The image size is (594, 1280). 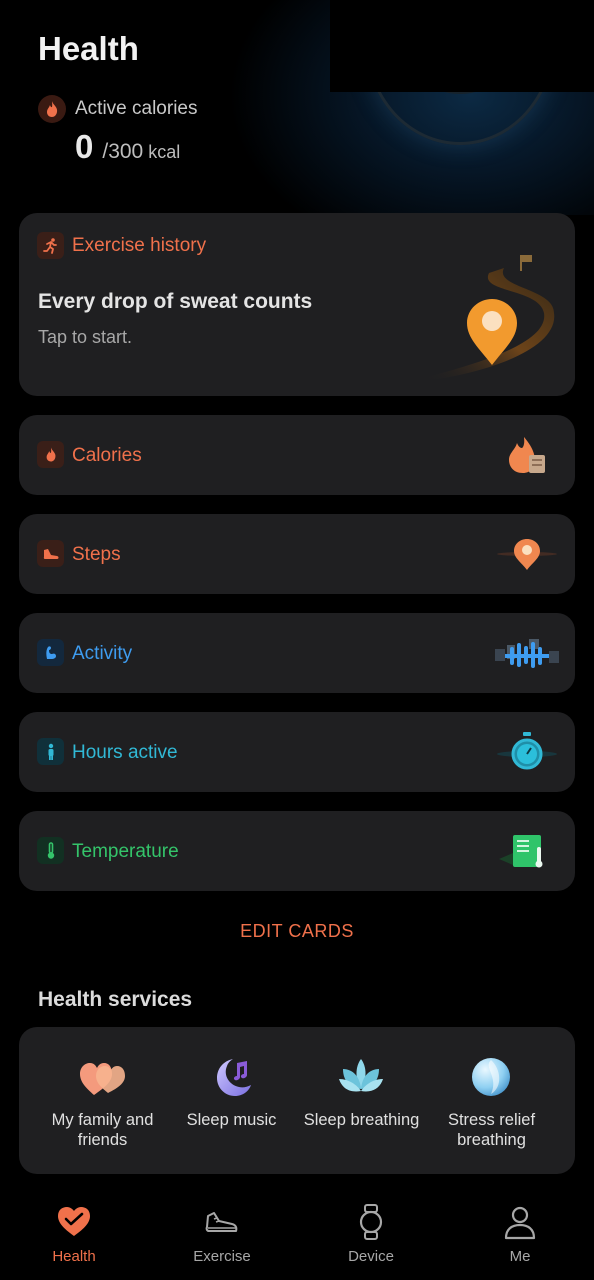 What do you see at coordinates (371, 1256) in the screenshot?
I see `nav-label: Device` at bounding box center [371, 1256].